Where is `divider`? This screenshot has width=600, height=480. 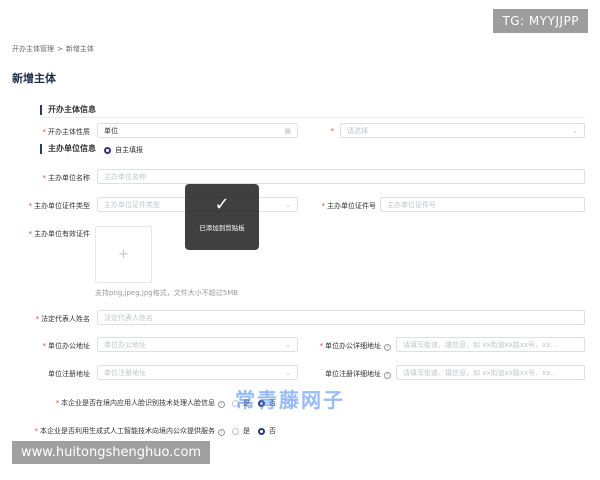 divider is located at coordinates (312, 117).